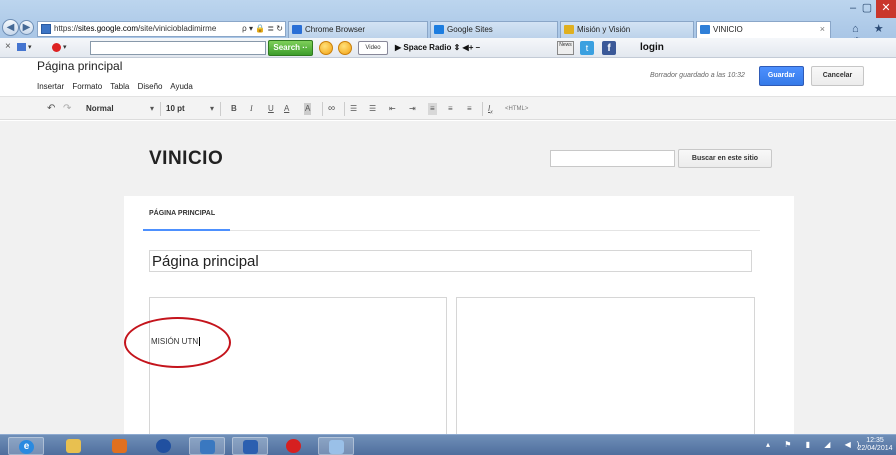  I want to click on style-dropdown-icon: ▾, so click(152, 109).